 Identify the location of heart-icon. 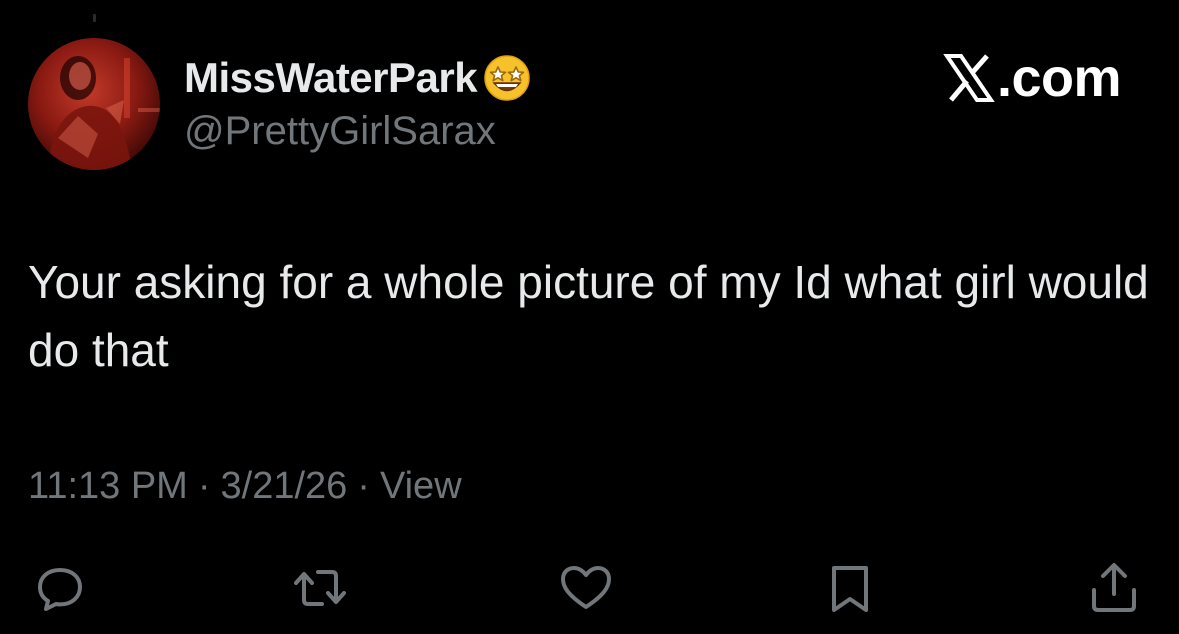
(586, 587).